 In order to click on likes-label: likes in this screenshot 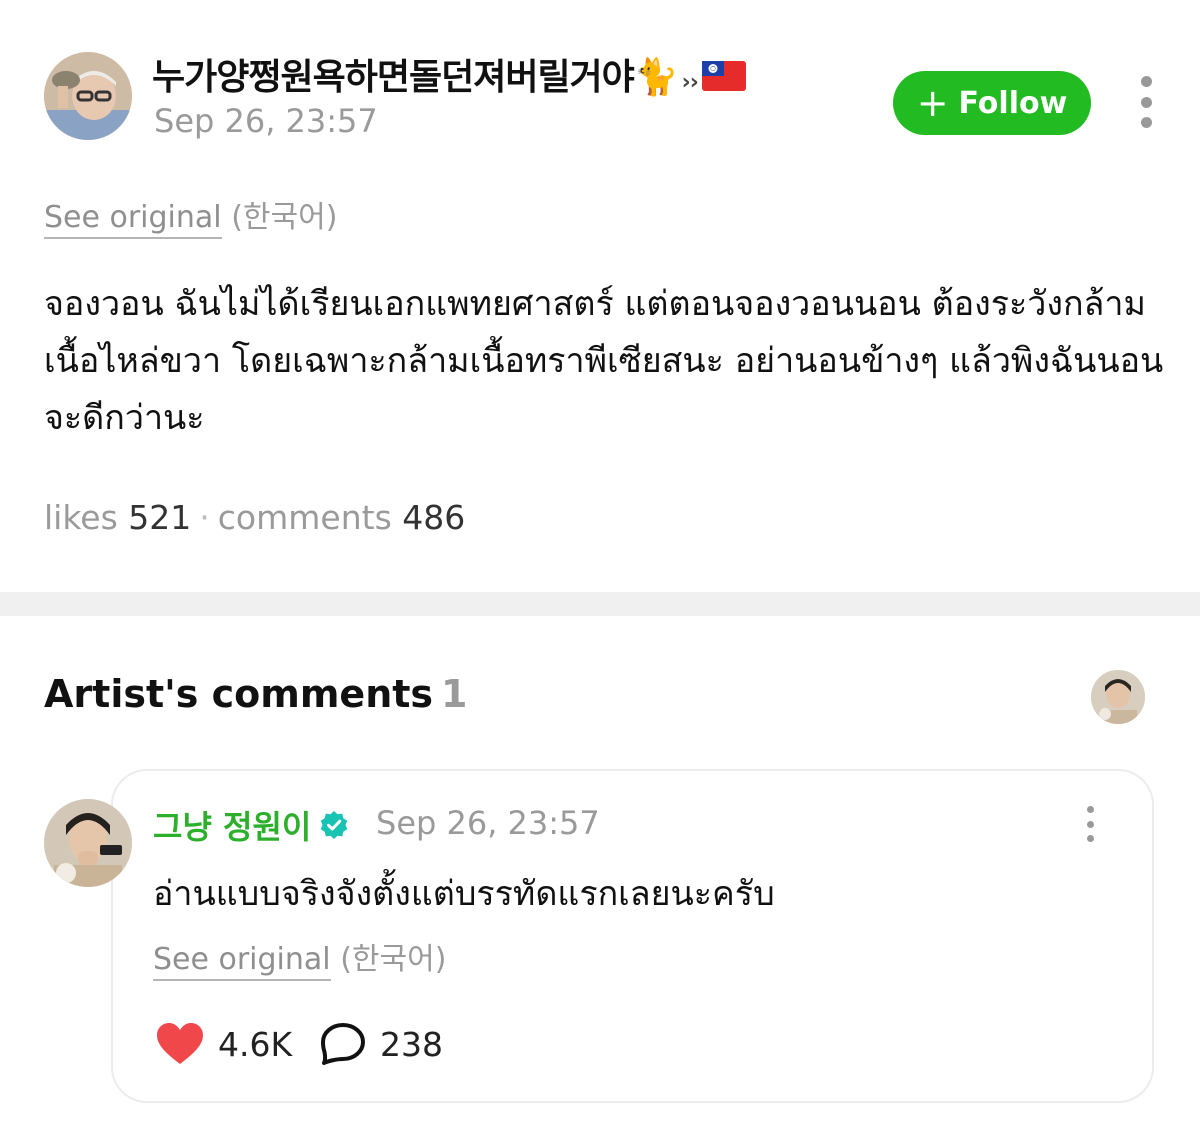, I will do `click(81, 517)`.